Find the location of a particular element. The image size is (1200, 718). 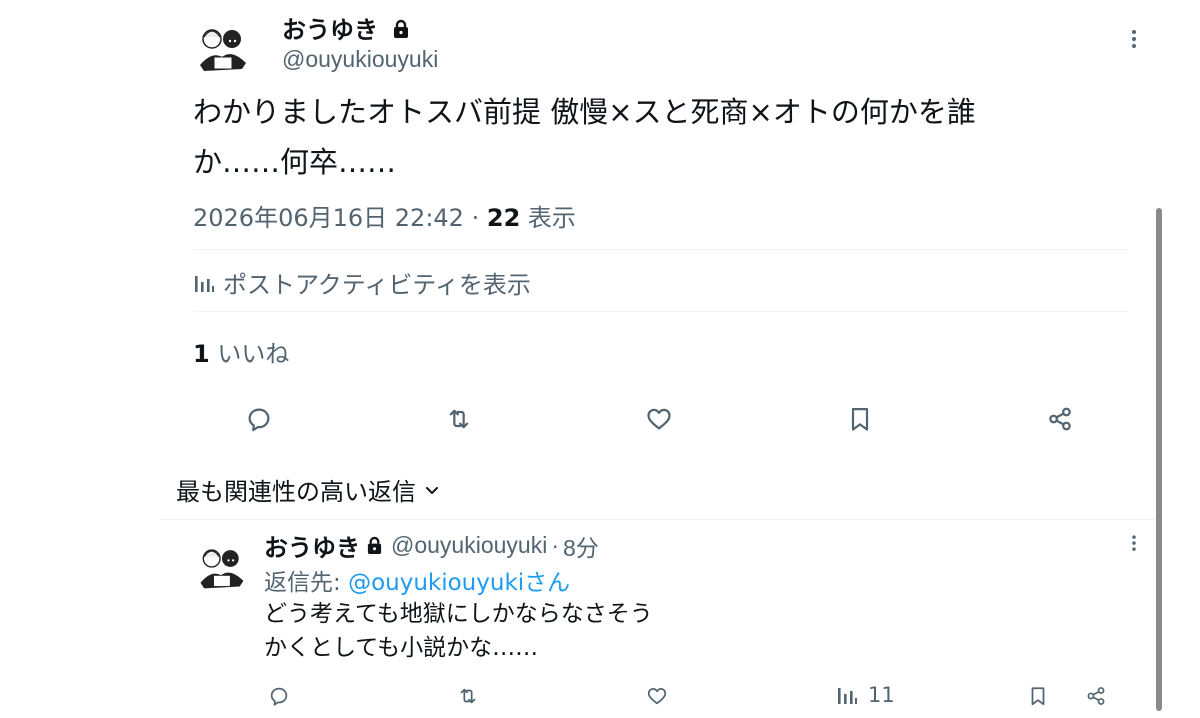

reply-repost-button is located at coordinates (468, 696).